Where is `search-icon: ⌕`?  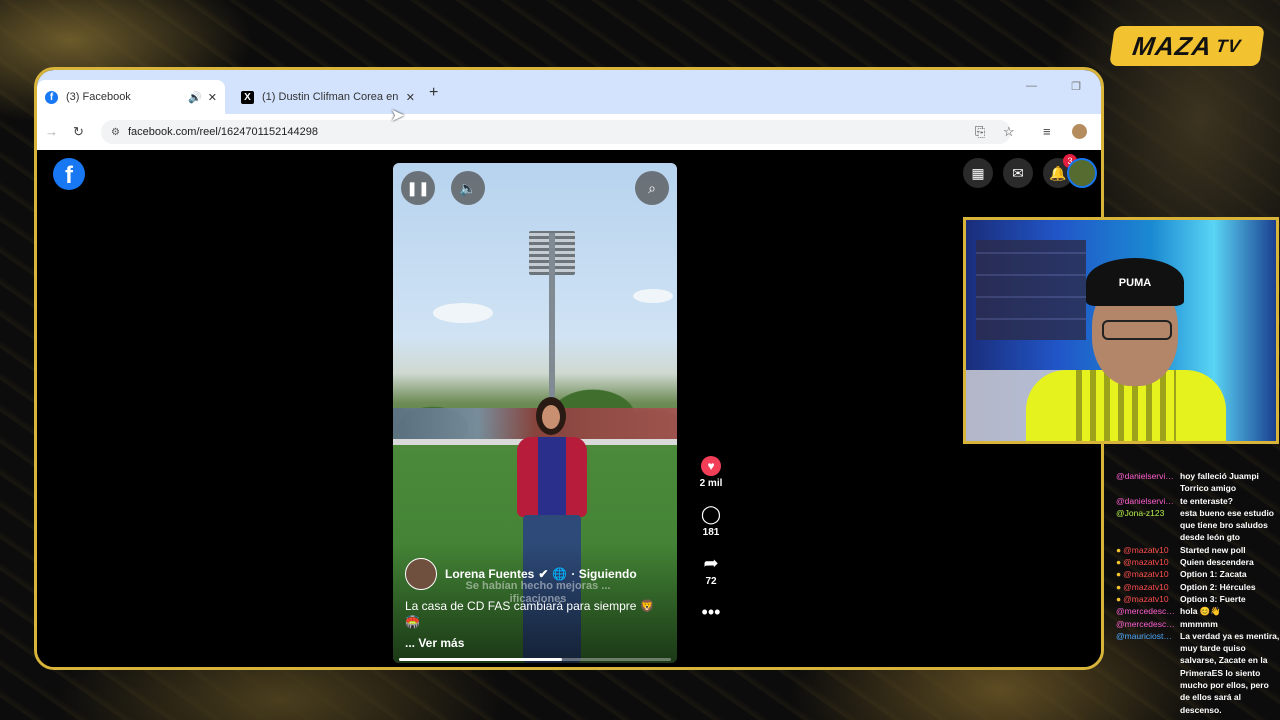 search-icon: ⌕ is located at coordinates (652, 188).